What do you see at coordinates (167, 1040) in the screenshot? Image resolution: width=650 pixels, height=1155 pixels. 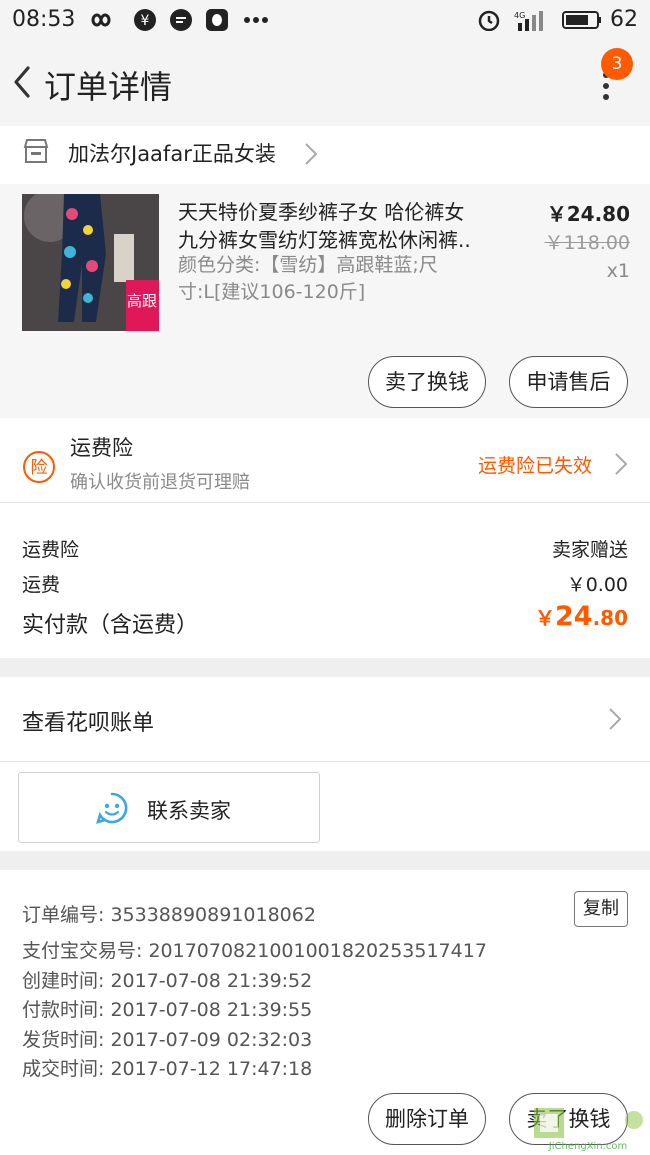 I see `shipped-time: 发货时间: 2017-07-09 02:32:03` at bounding box center [167, 1040].